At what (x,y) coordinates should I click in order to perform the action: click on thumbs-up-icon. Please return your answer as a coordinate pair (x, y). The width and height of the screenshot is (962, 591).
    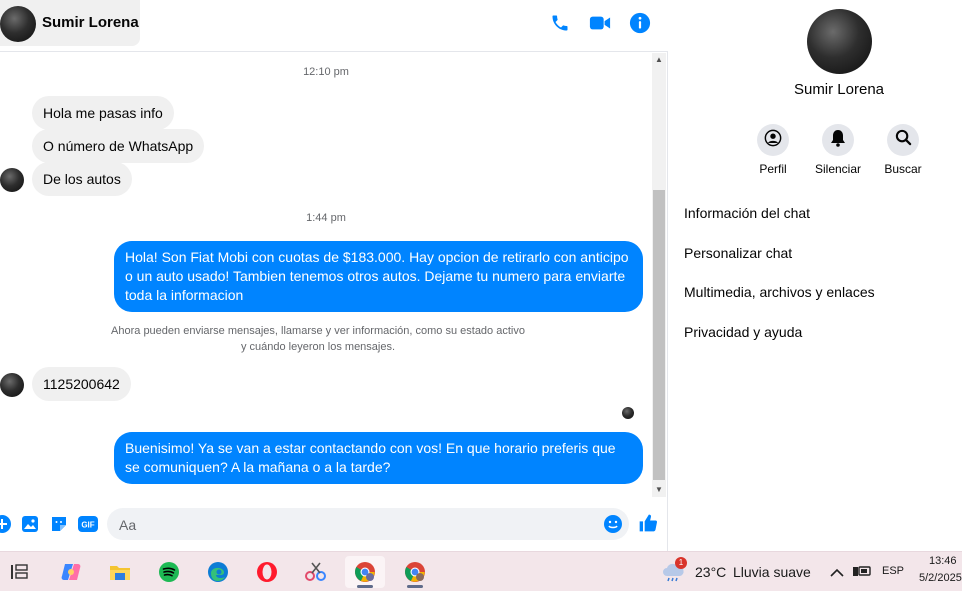
    Looking at the image, I should click on (648, 523).